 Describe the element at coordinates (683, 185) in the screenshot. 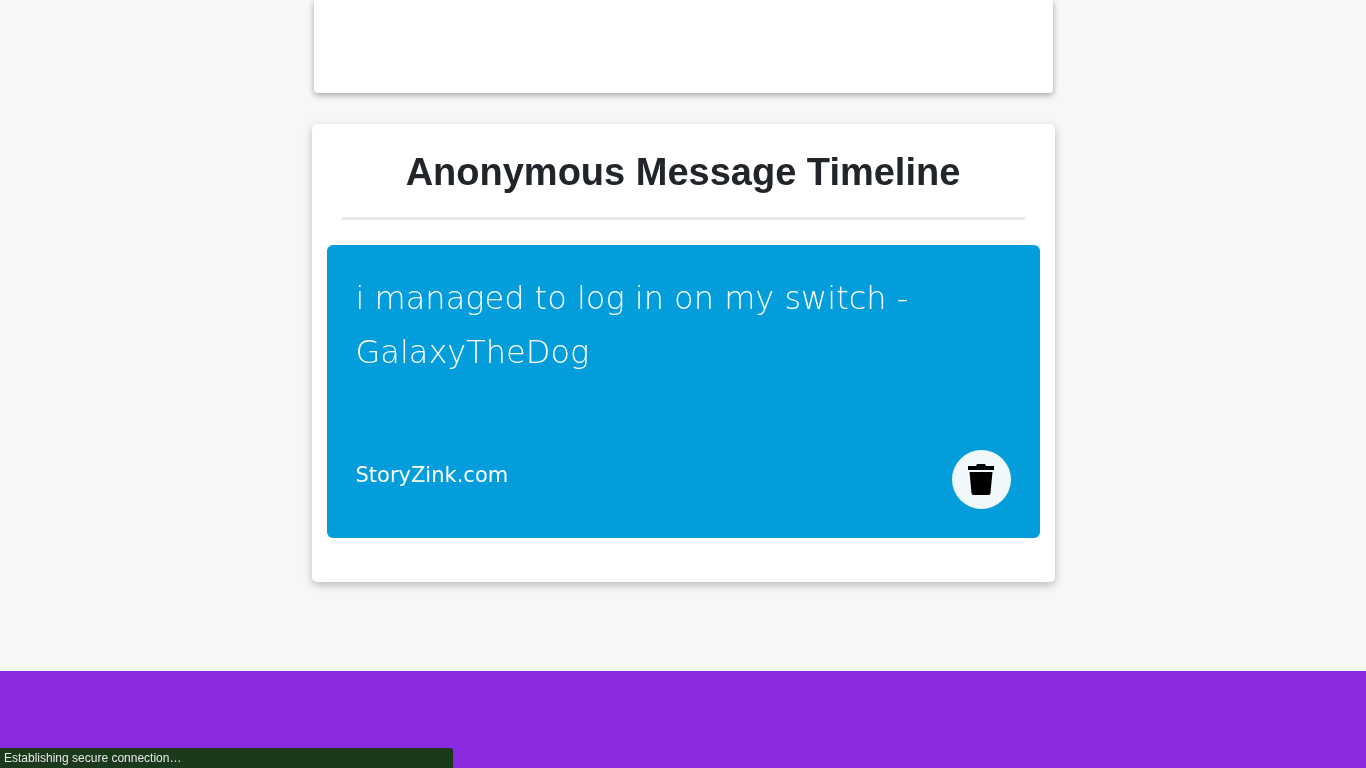

I see `timeline-title: Anonymous Message Timeline` at that location.